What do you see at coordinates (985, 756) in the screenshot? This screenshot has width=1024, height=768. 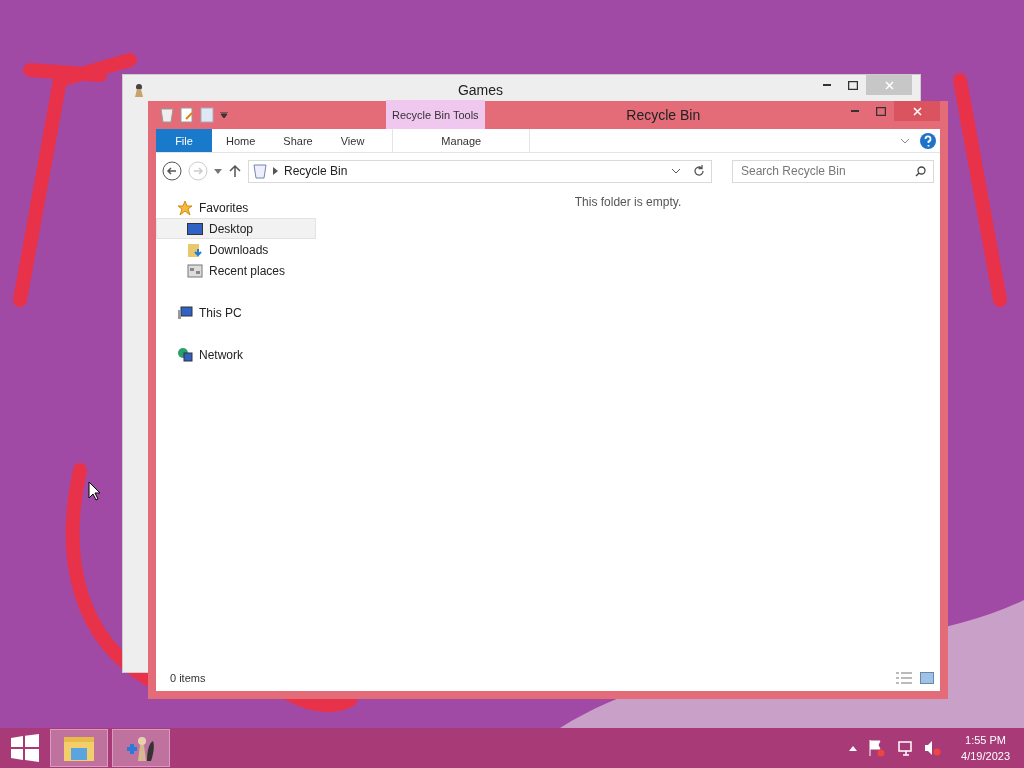 I see `clock-date: 4/19/2023` at bounding box center [985, 756].